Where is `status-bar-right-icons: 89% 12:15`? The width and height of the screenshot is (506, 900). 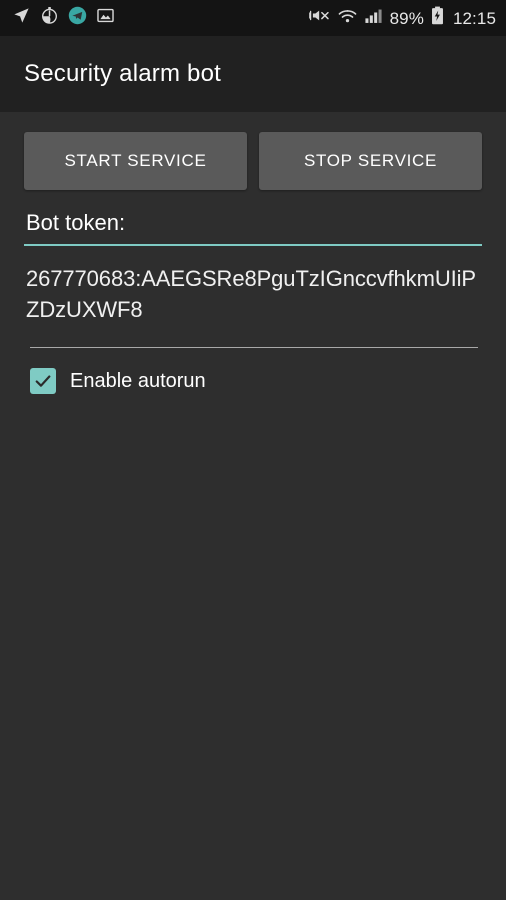
status-bar-right-icons: 89% 12:15 is located at coordinates (402, 18).